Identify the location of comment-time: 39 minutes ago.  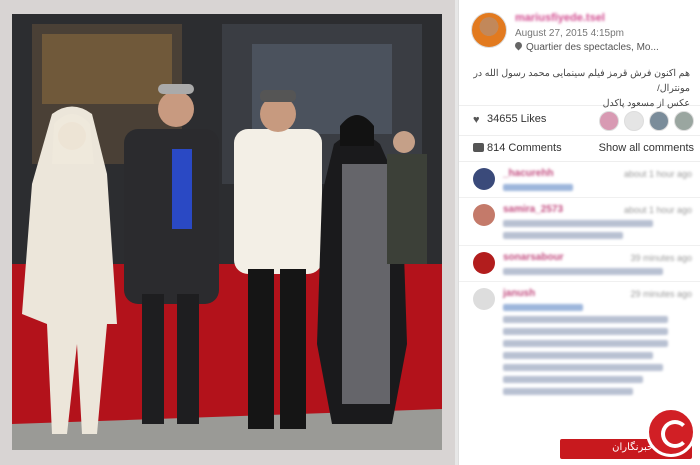
(661, 258).